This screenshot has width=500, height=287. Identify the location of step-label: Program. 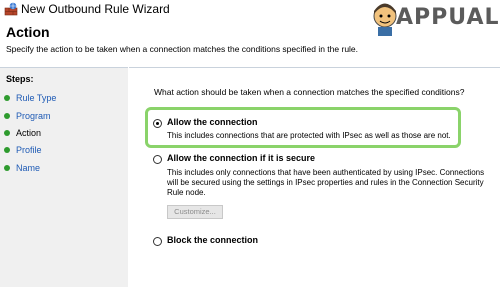
(33, 116).